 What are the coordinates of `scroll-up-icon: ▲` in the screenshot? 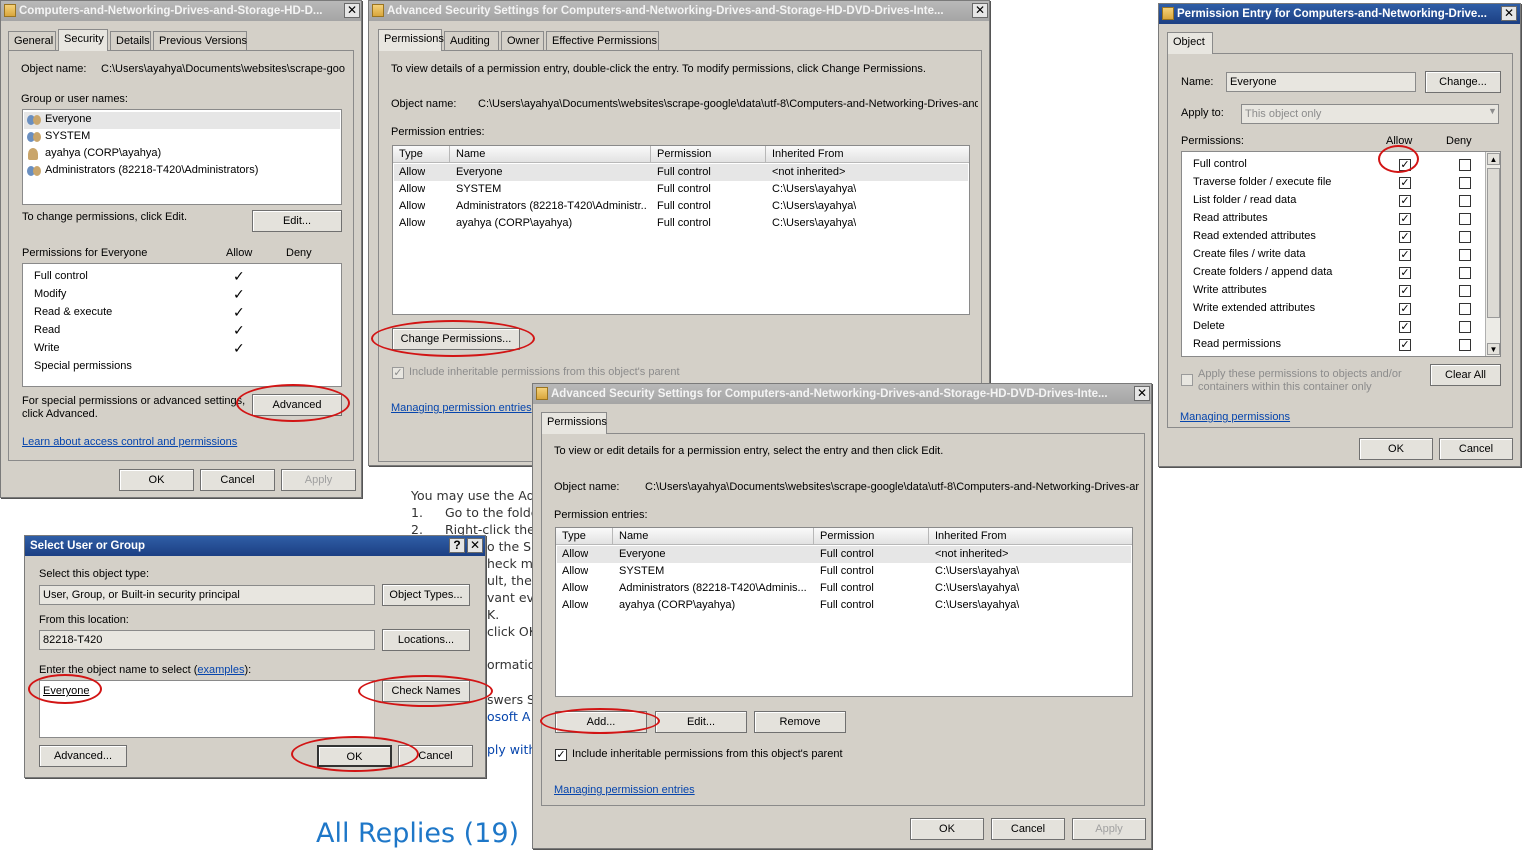 It's located at (1493, 159).